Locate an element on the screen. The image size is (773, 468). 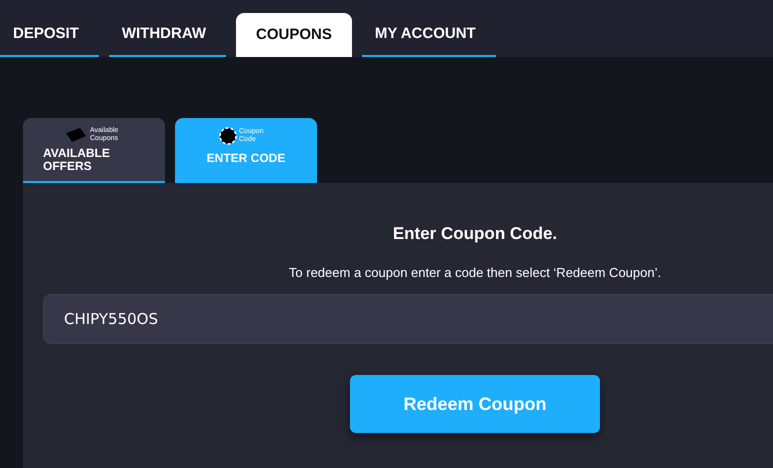
coupon-code-field: CHIPY550OS is located at coordinates (408, 319).